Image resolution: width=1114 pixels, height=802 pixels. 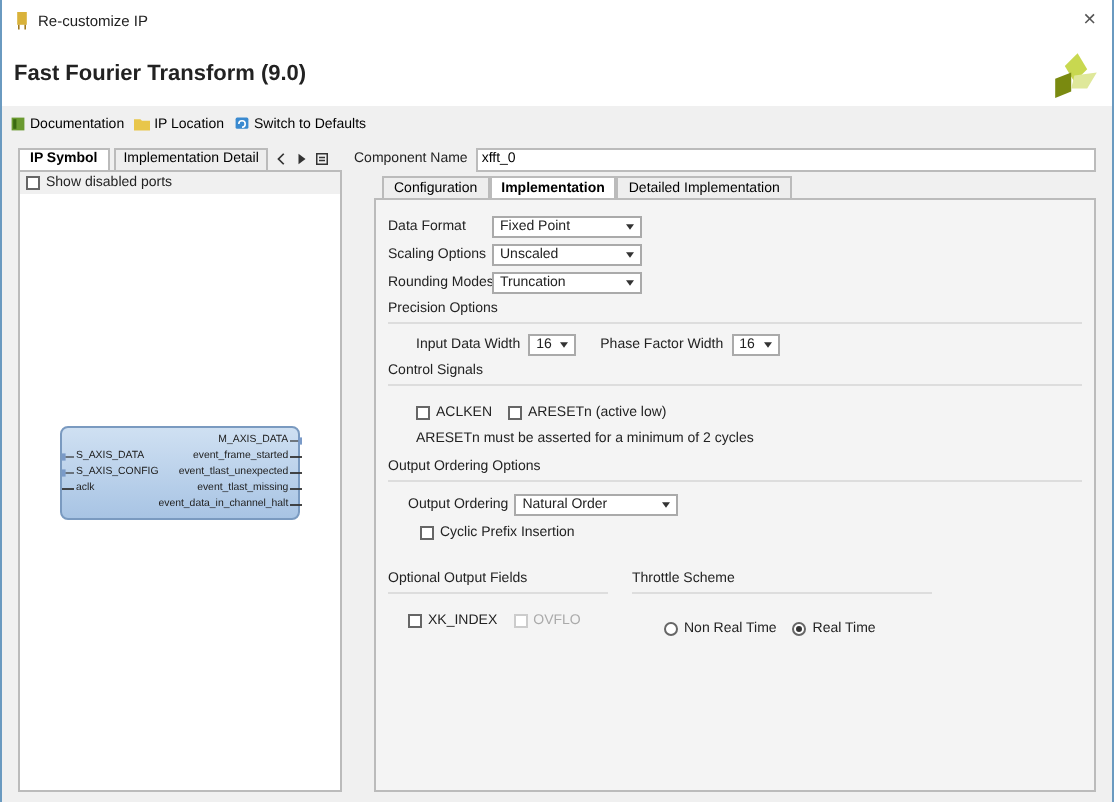 What do you see at coordinates (322, 159) in the screenshot?
I see `list-icon` at bounding box center [322, 159].